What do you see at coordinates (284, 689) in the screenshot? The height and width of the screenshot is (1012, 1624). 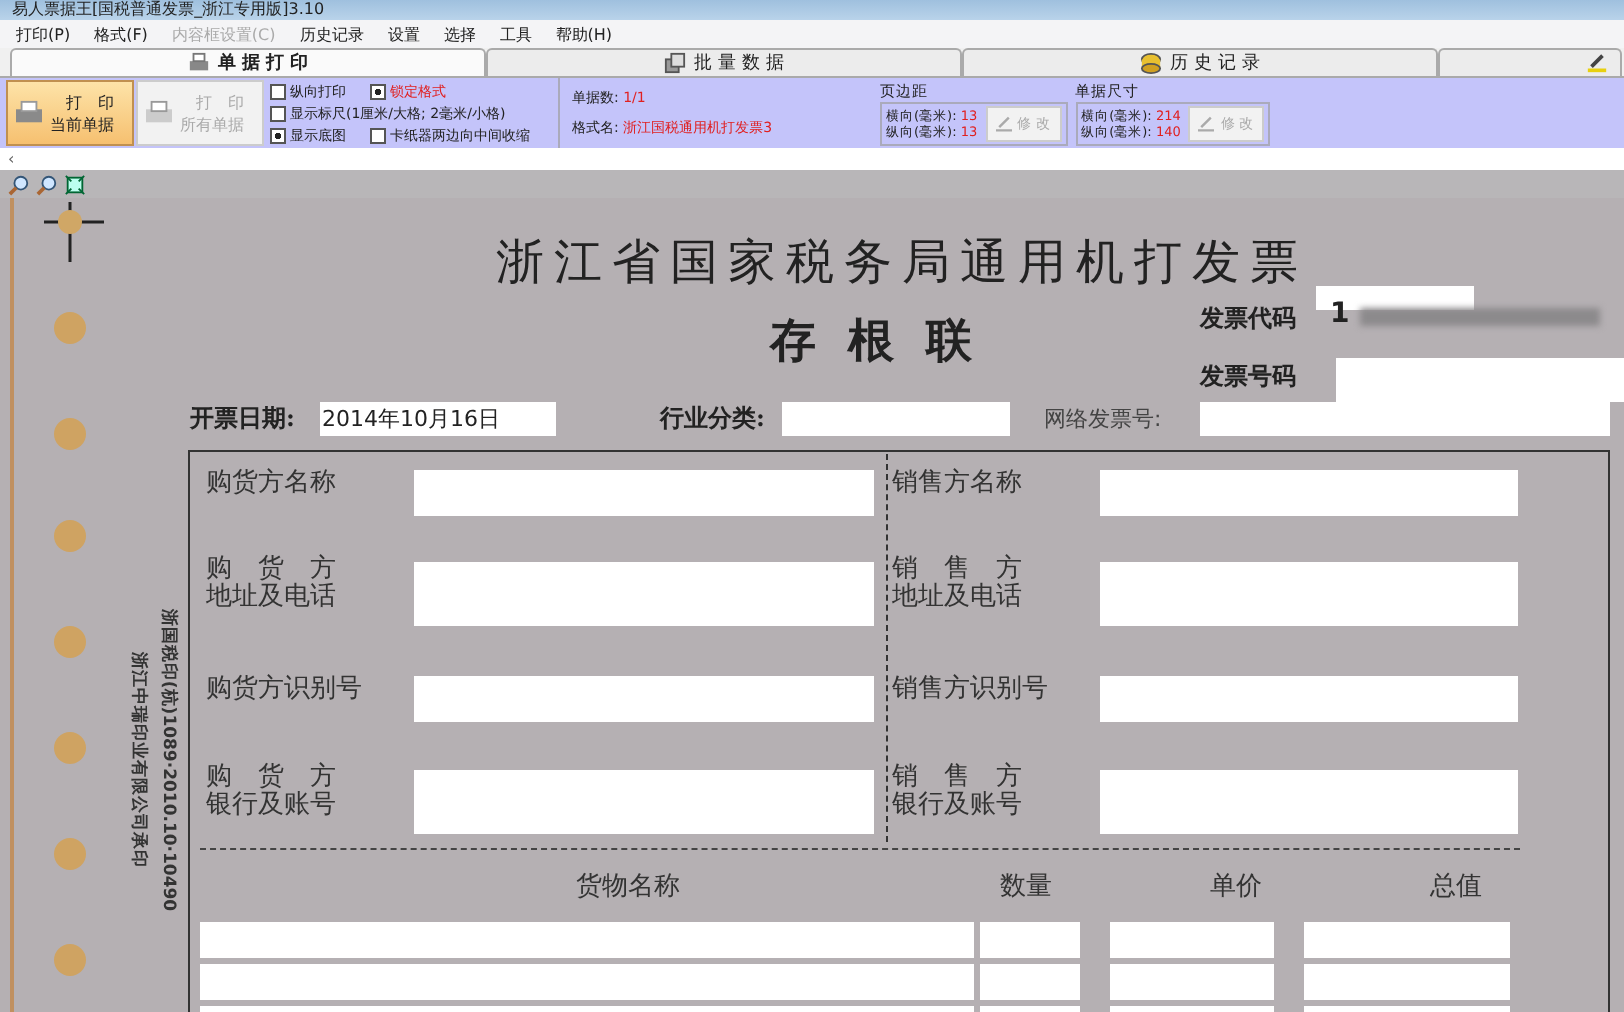 I see `field-label: 购货方识别号` at bounding box center [284, 689].